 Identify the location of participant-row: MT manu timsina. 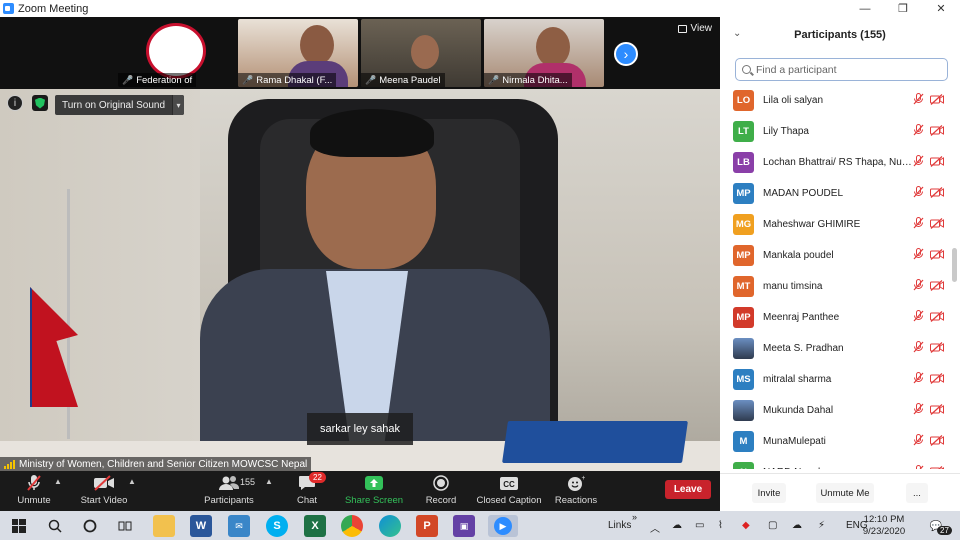
(836, 286).